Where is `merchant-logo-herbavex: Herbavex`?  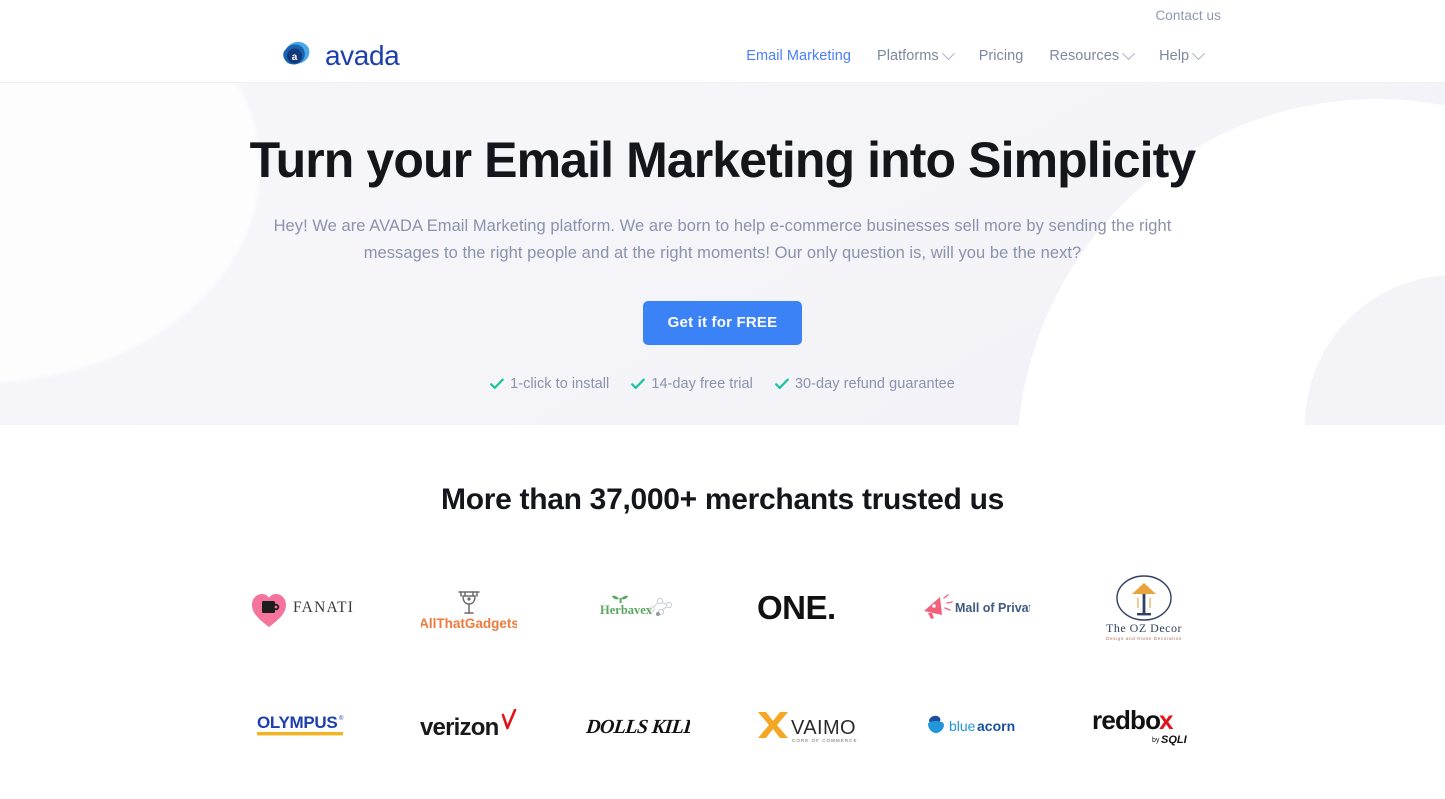
merchant-logo-herbavex: Herbavex is located at coordinates (638, 608).